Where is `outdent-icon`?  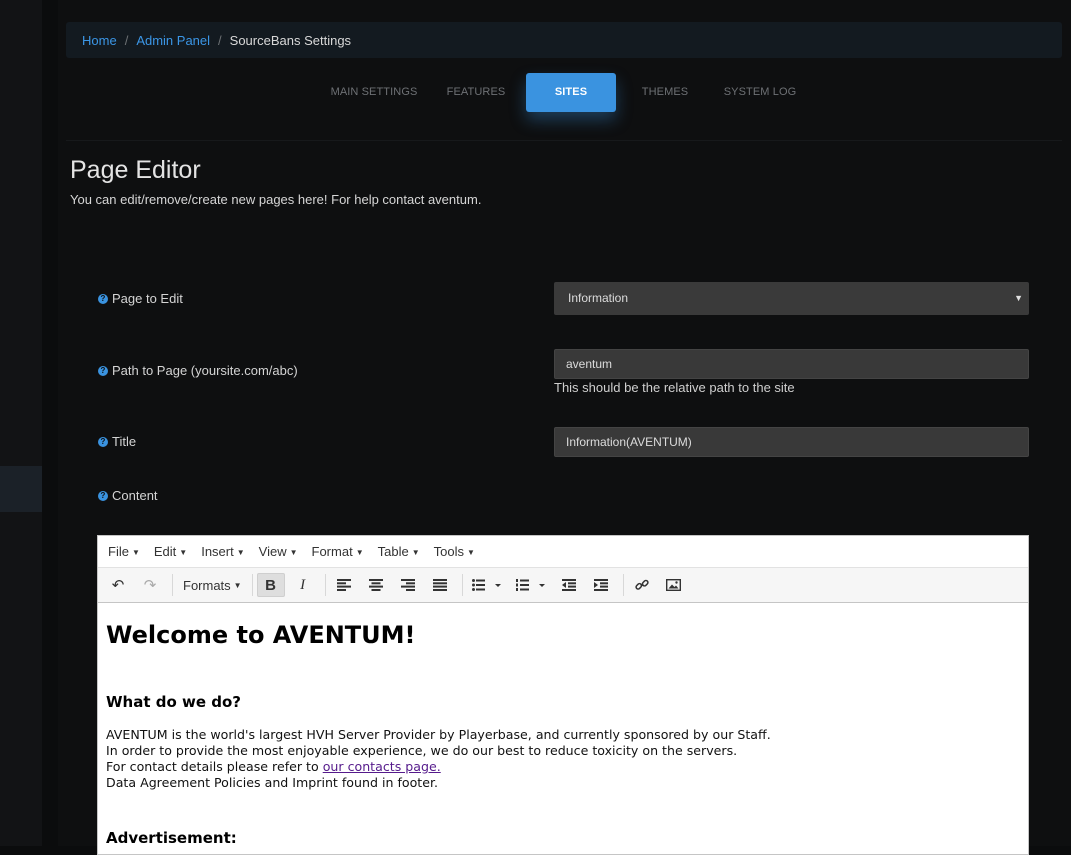 outdent-icon is located at coordinates (569, 585).